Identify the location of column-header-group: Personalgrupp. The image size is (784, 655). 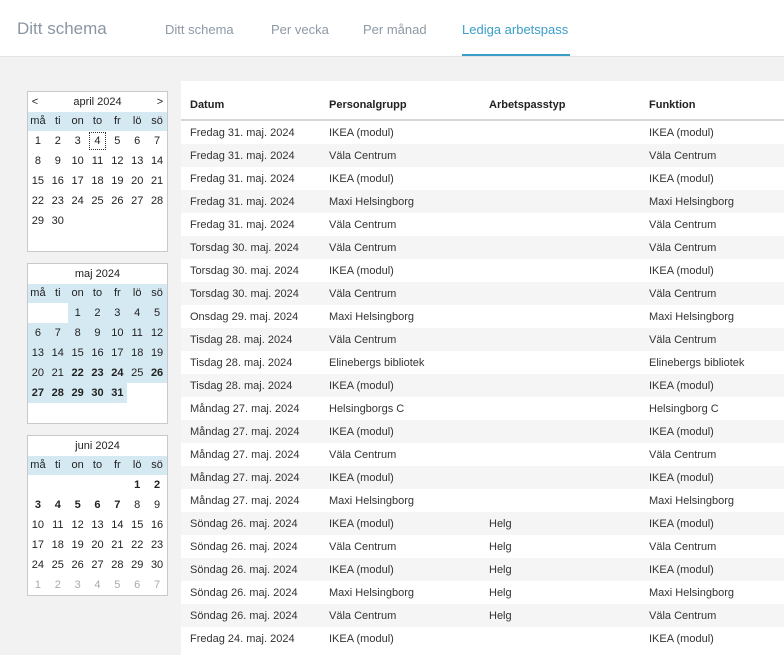
(400, 106).